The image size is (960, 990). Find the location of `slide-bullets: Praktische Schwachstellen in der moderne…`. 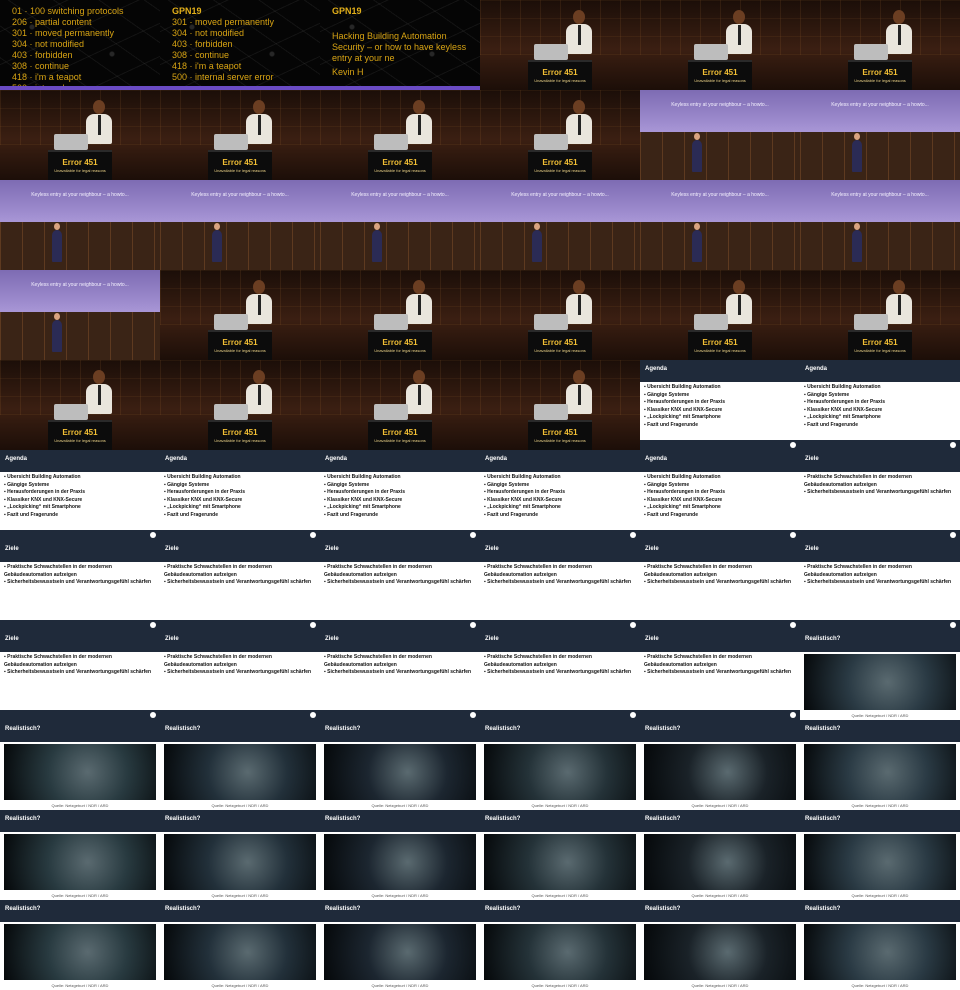

slide-bullets: Praktische Schwachstellen in der moderne… is located at coordinates (880, 575).